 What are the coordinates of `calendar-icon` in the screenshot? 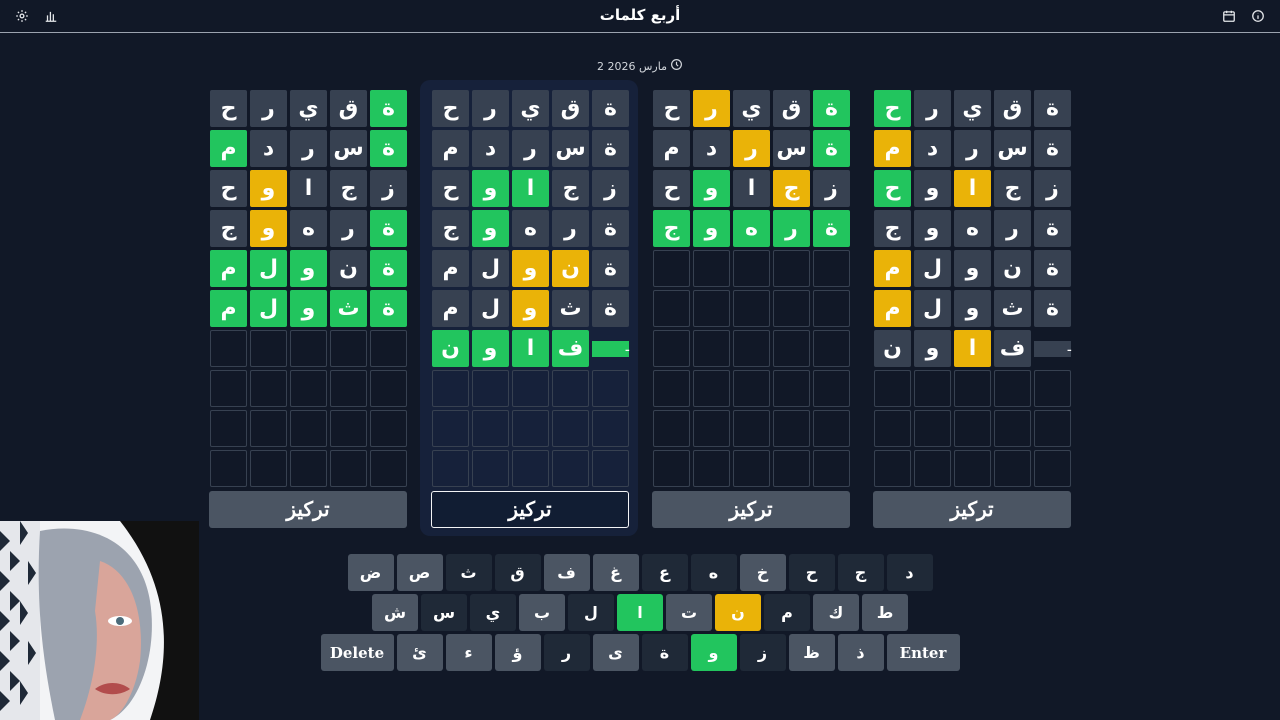 It's located at (1229, 16).